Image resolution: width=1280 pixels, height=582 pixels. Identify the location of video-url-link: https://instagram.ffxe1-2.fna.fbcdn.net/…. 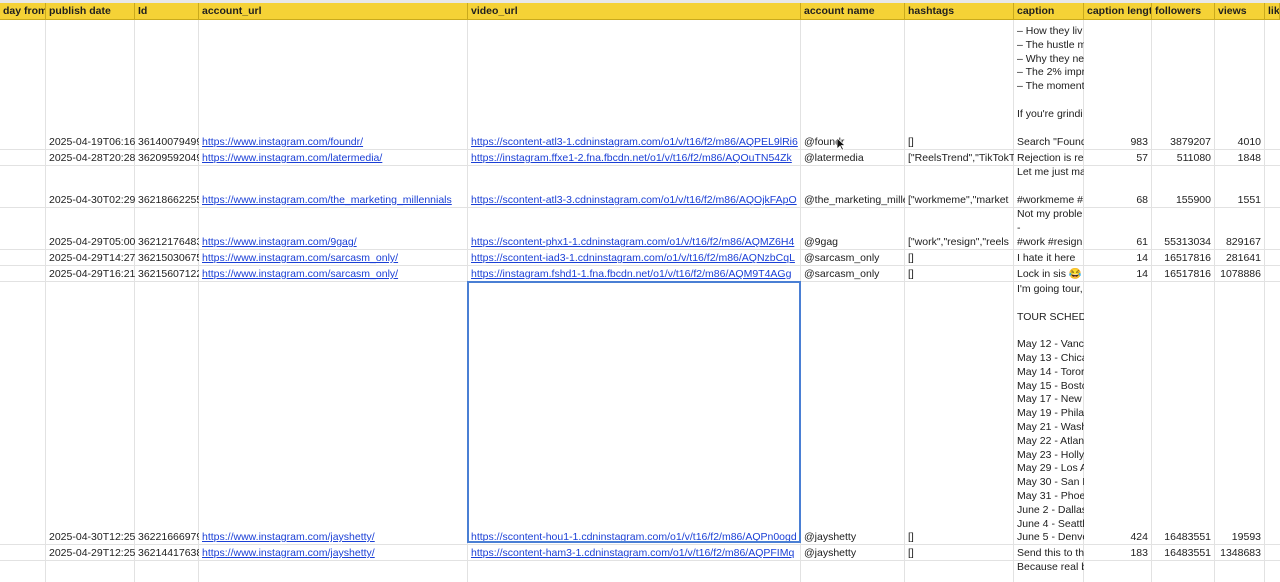
(634, 158).